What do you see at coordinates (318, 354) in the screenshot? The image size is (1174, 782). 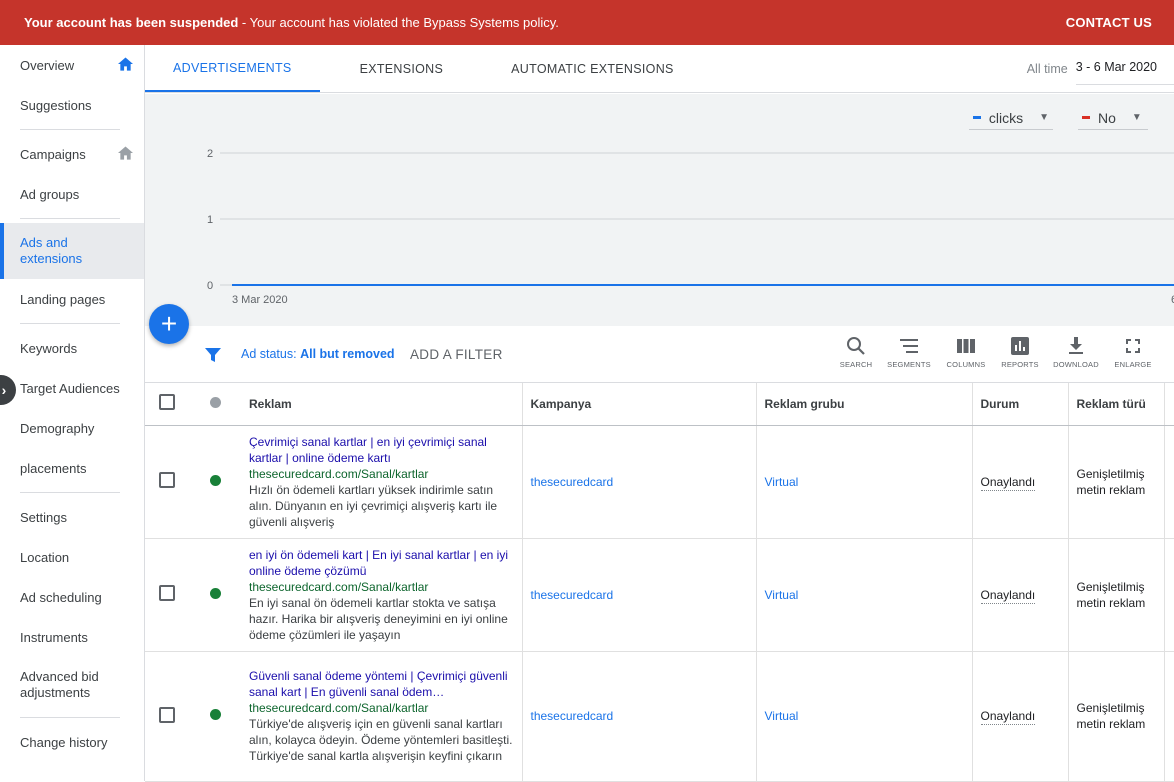 I see `ad-status-filter: Ad status: All but removed` at bounding box center [318, 354].